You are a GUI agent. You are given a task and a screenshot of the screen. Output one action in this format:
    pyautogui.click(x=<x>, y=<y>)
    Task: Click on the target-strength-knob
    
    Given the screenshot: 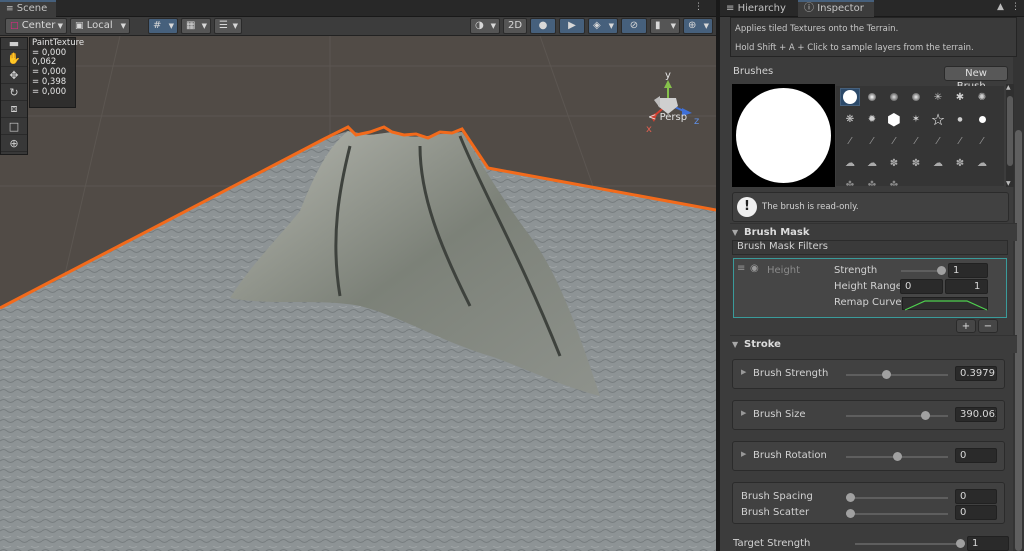 What is the action you would take?
    pyautogui.click(x=960, y=543)
    